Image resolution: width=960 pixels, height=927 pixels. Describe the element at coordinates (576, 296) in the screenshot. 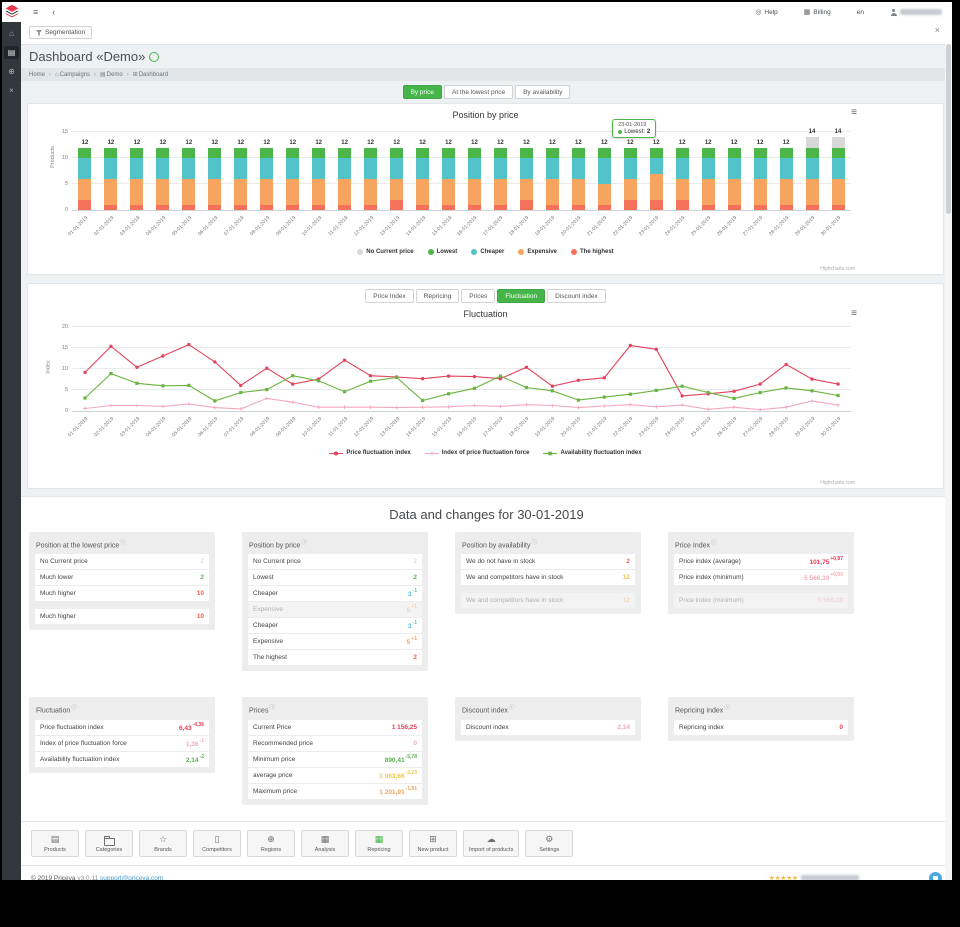

I see `tab-discount-index: Discount index` at that location.